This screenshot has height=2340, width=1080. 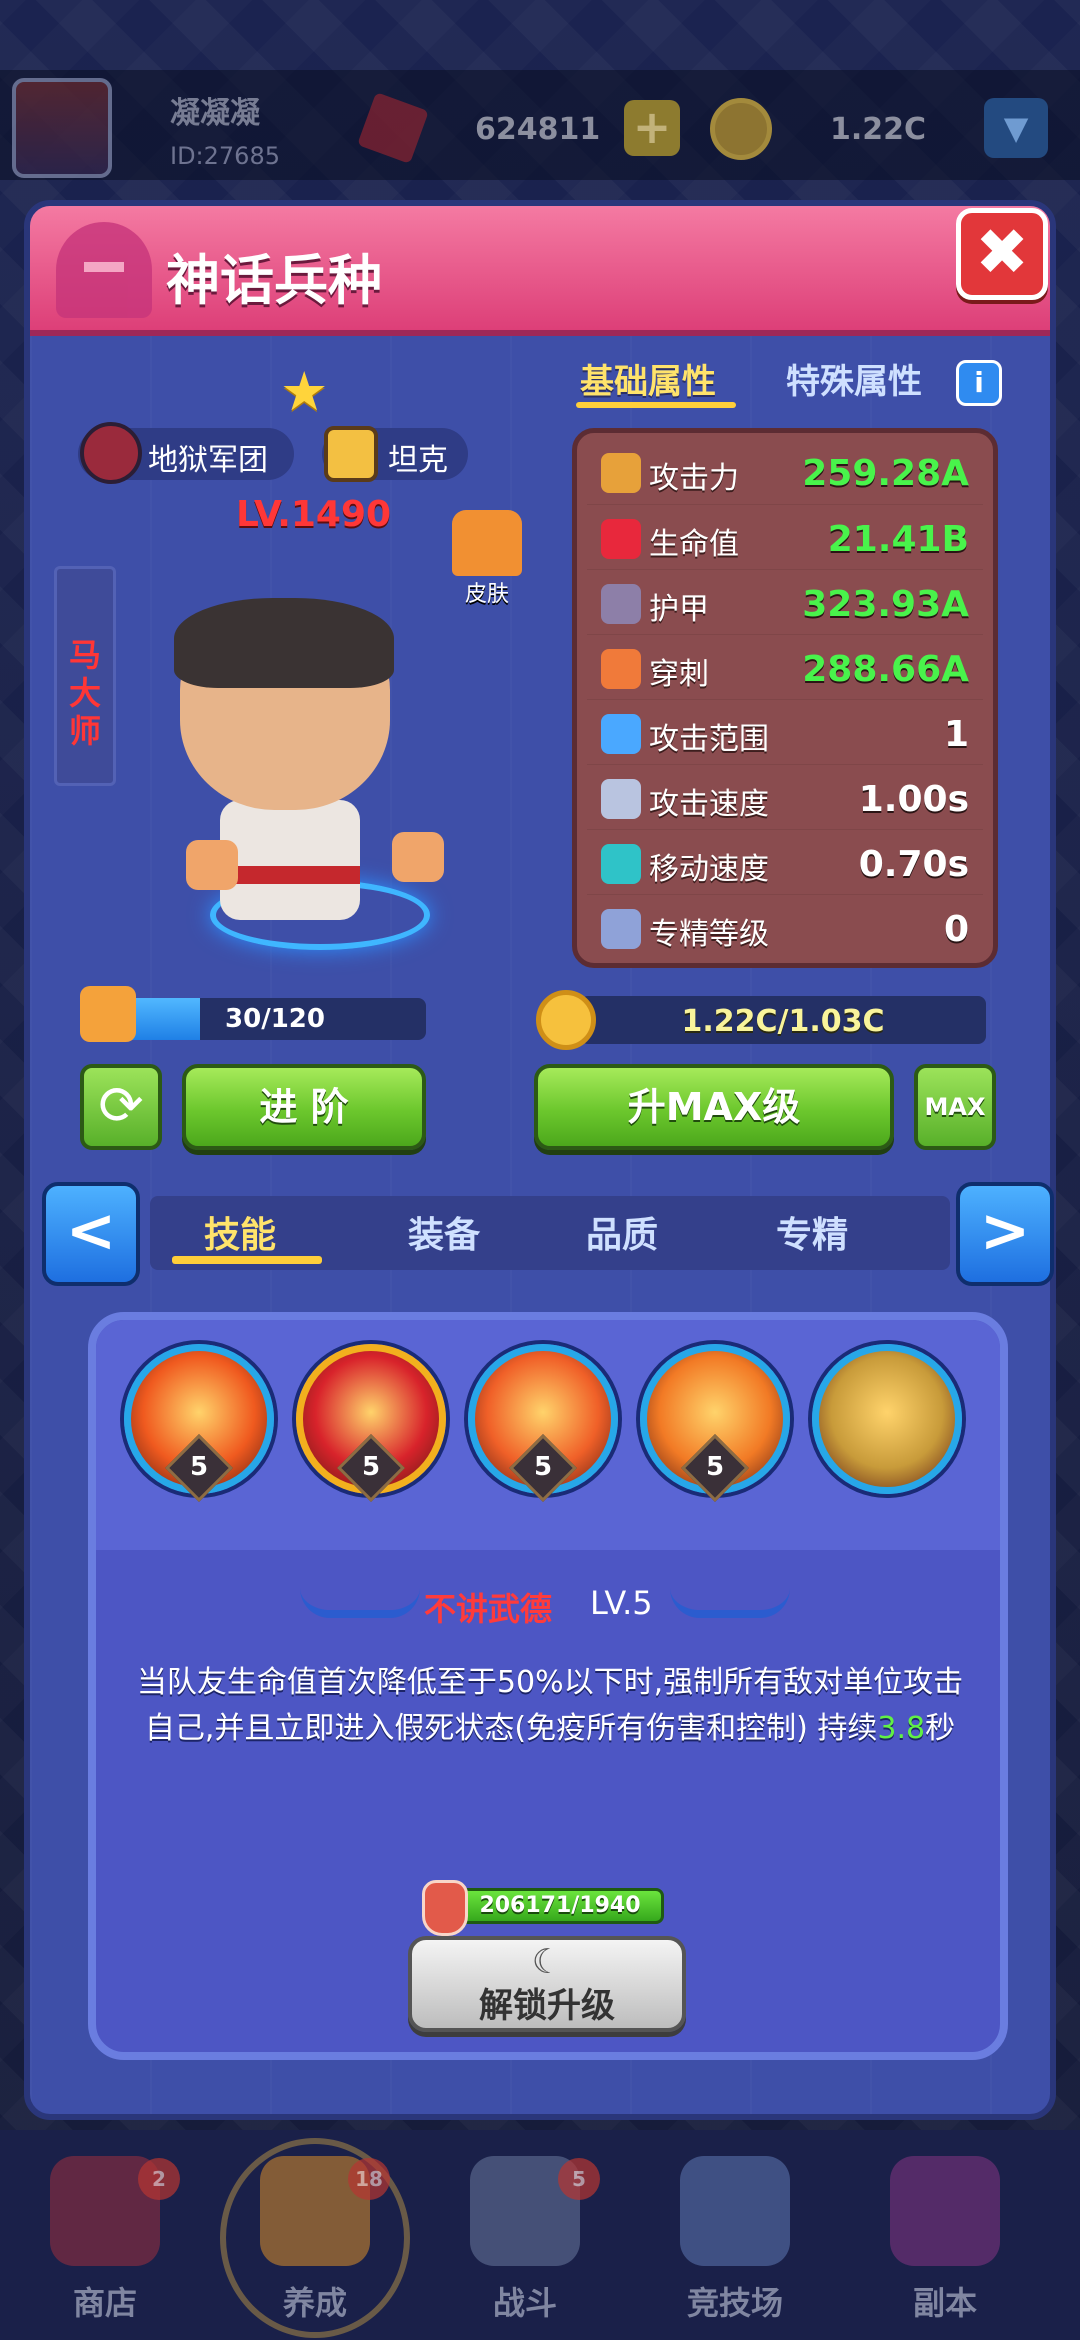 I want to click on tab-underline, so click(x=656, y=405).